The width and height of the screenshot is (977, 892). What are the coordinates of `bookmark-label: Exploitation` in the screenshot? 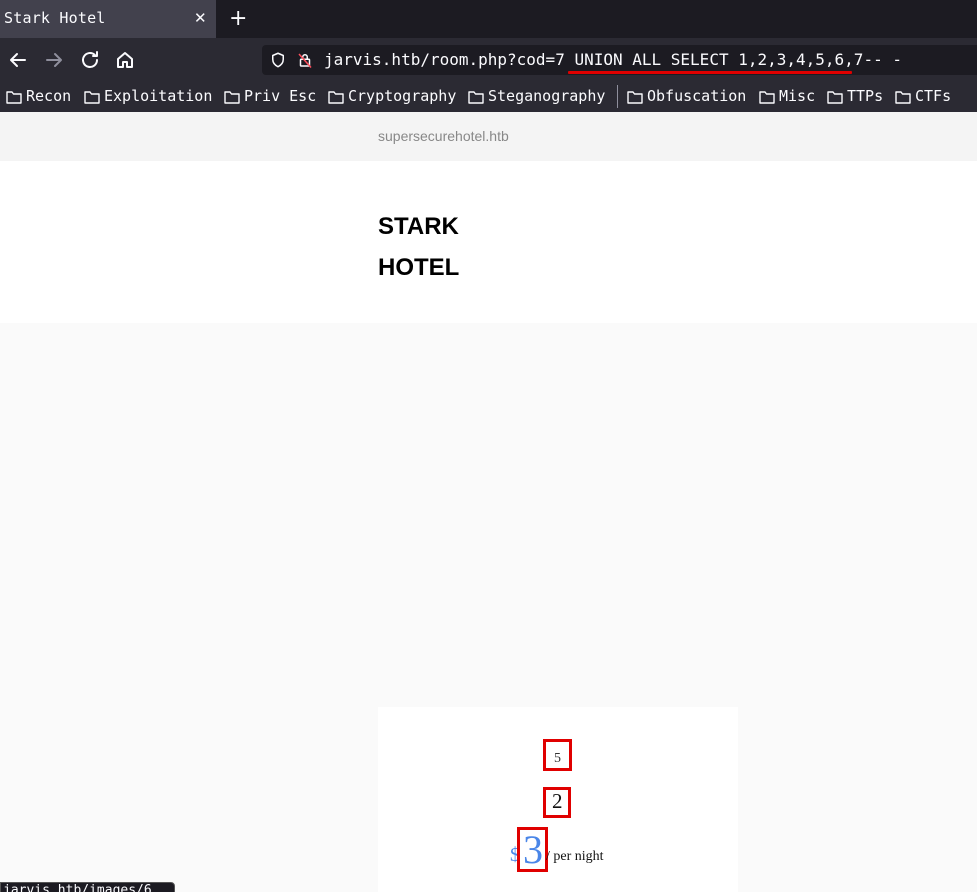 It's located at (158, 96).